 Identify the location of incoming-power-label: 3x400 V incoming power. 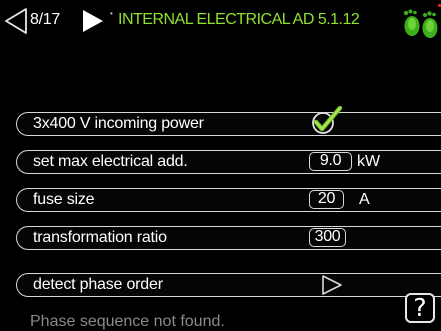
(118, 123).